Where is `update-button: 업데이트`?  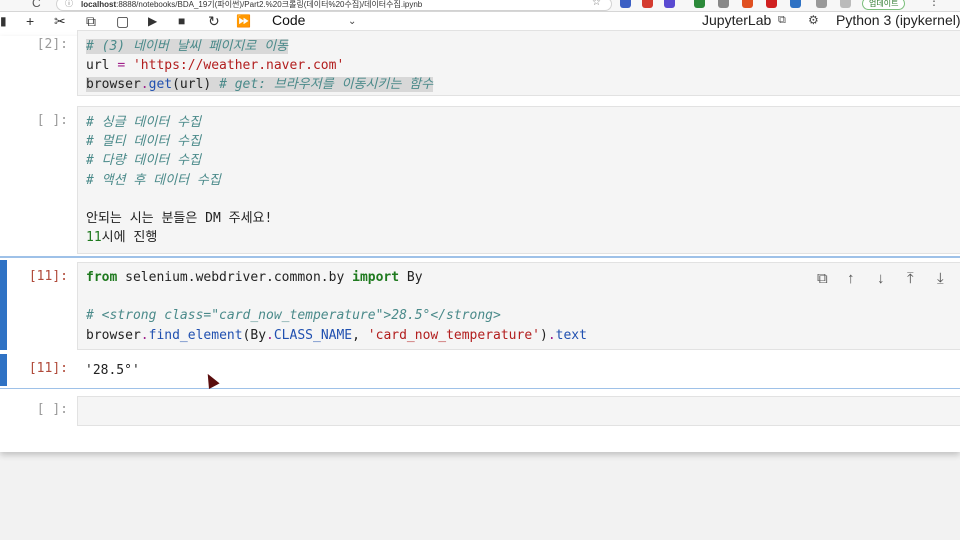 update-button: 업데이트 is located at coordinates (884, 5).